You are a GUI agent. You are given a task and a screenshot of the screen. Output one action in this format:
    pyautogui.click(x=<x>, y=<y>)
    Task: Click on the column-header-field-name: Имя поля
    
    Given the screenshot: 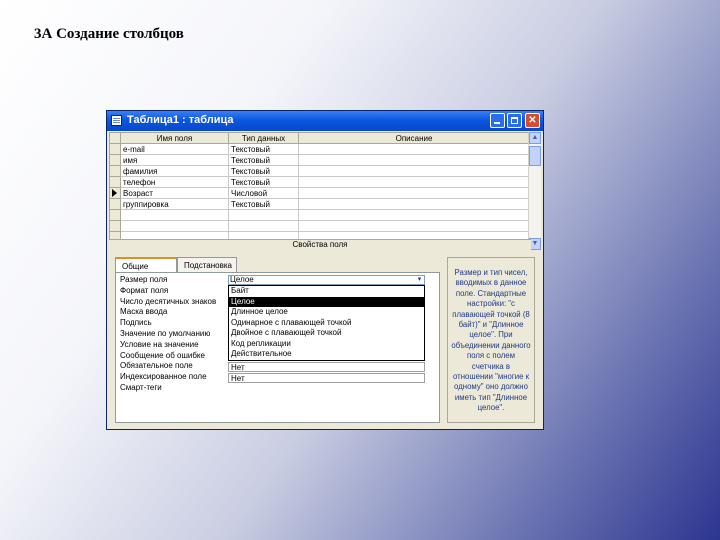 What is the action you would take?
    pyautogui.click(x=174, y=138)
    